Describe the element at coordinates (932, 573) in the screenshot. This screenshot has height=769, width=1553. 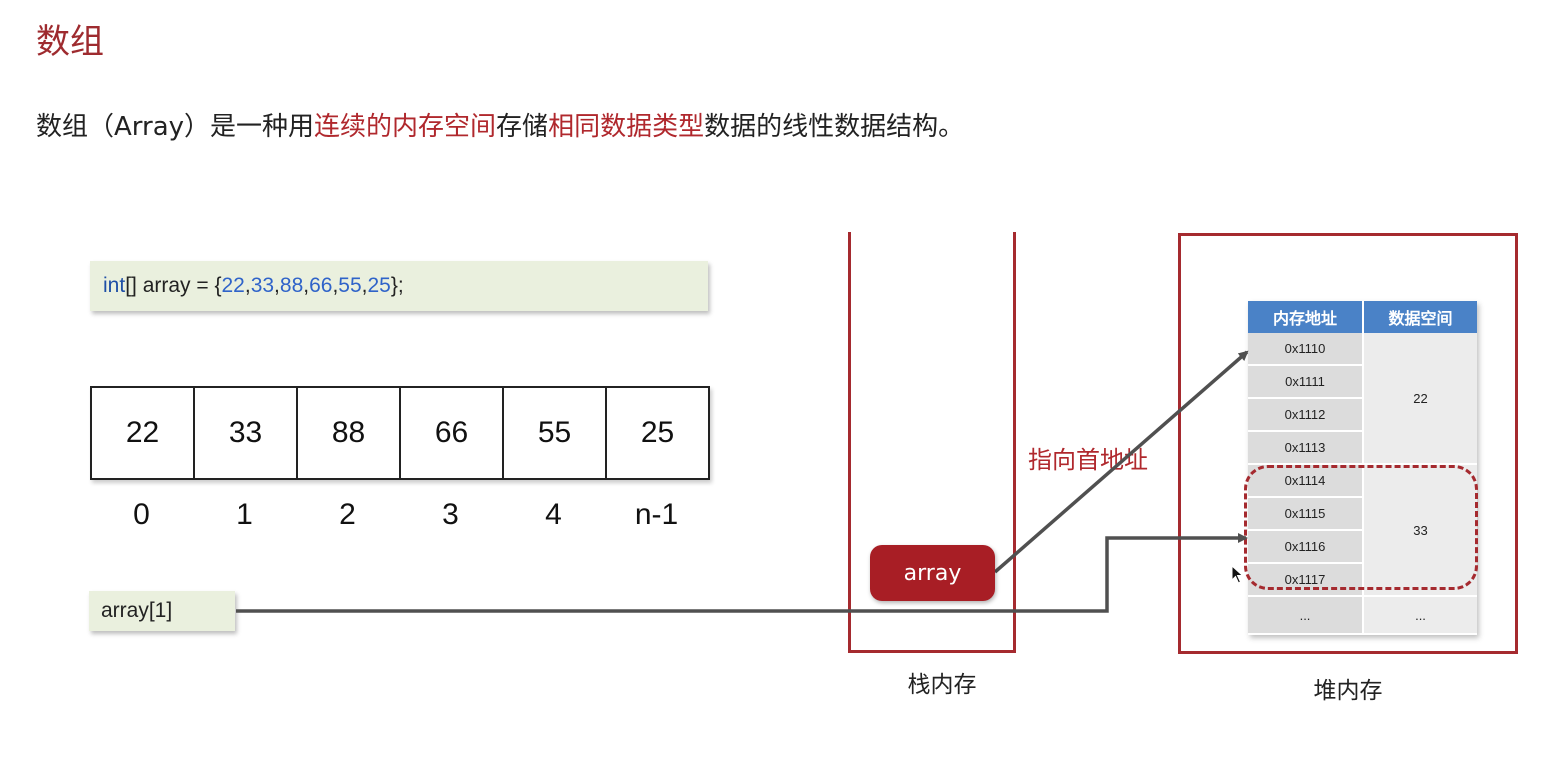
I see `stack-array-variable: array` at that location.